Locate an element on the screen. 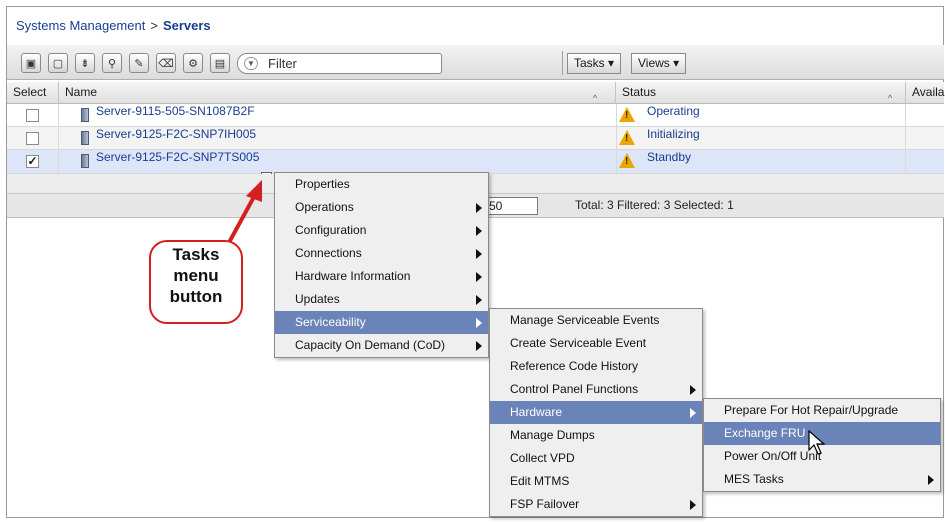 Image resolution: width=945 pixels, height=523 pixels. column-header-available: Availal is located at coordinates (925, 93).